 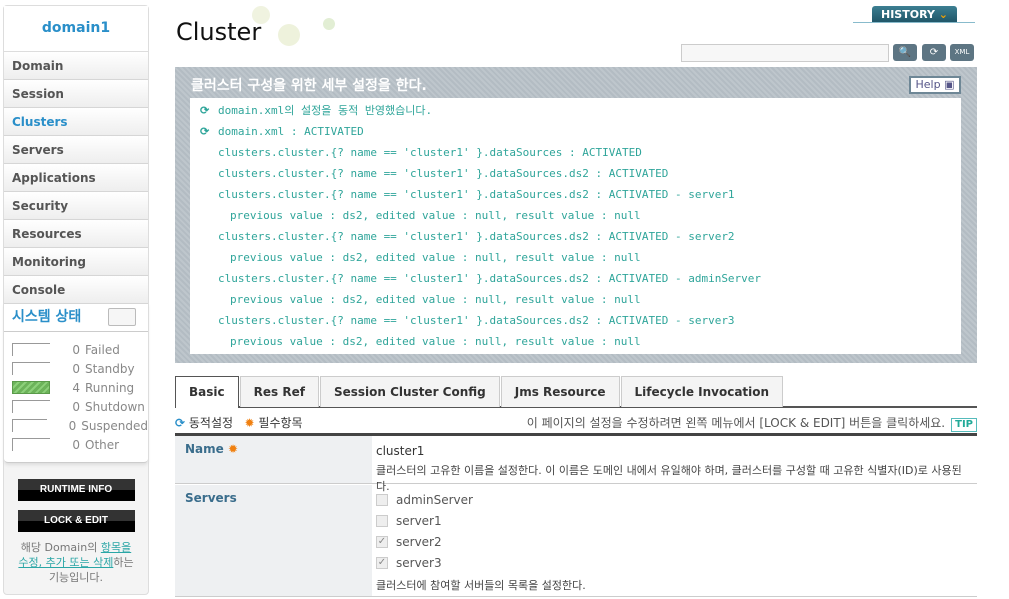 I want to click on refresh-icon: ⟳, so click(x=934, y=52).